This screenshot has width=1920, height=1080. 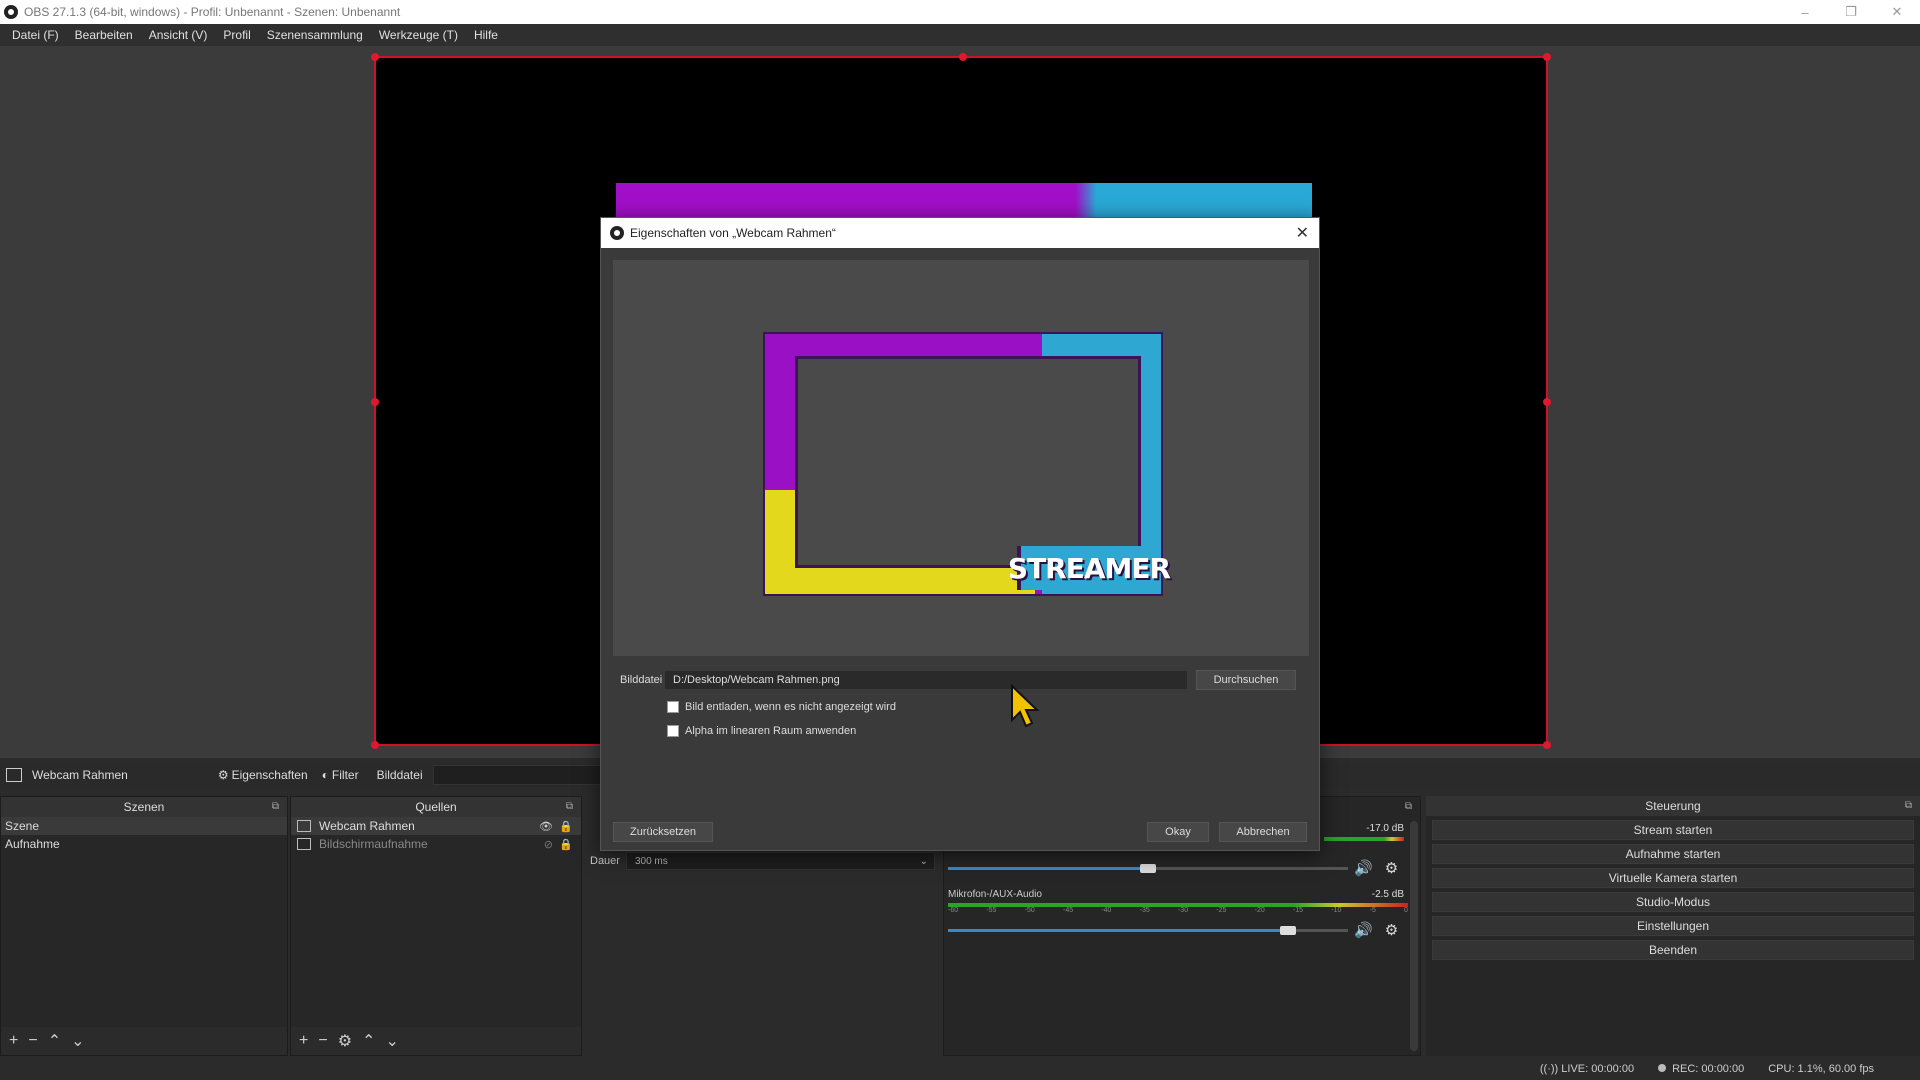 What do you see at coordinates (963, 57) in the screenshot?
I see `resize-handle-top` at bounding box center [963, 57].